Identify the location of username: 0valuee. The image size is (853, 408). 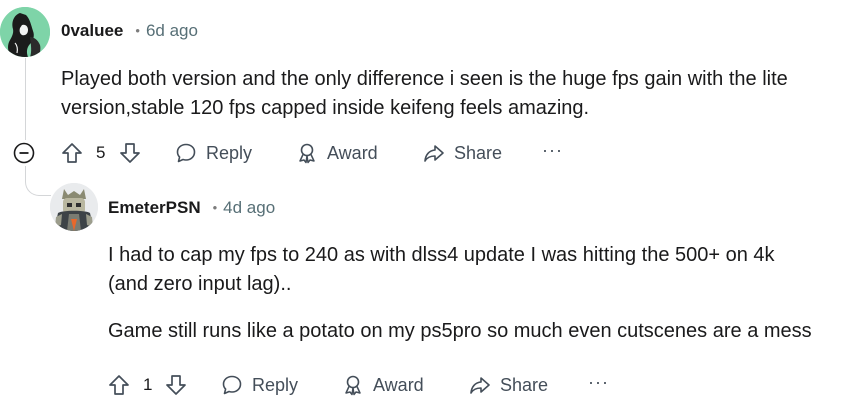
(92, 31).